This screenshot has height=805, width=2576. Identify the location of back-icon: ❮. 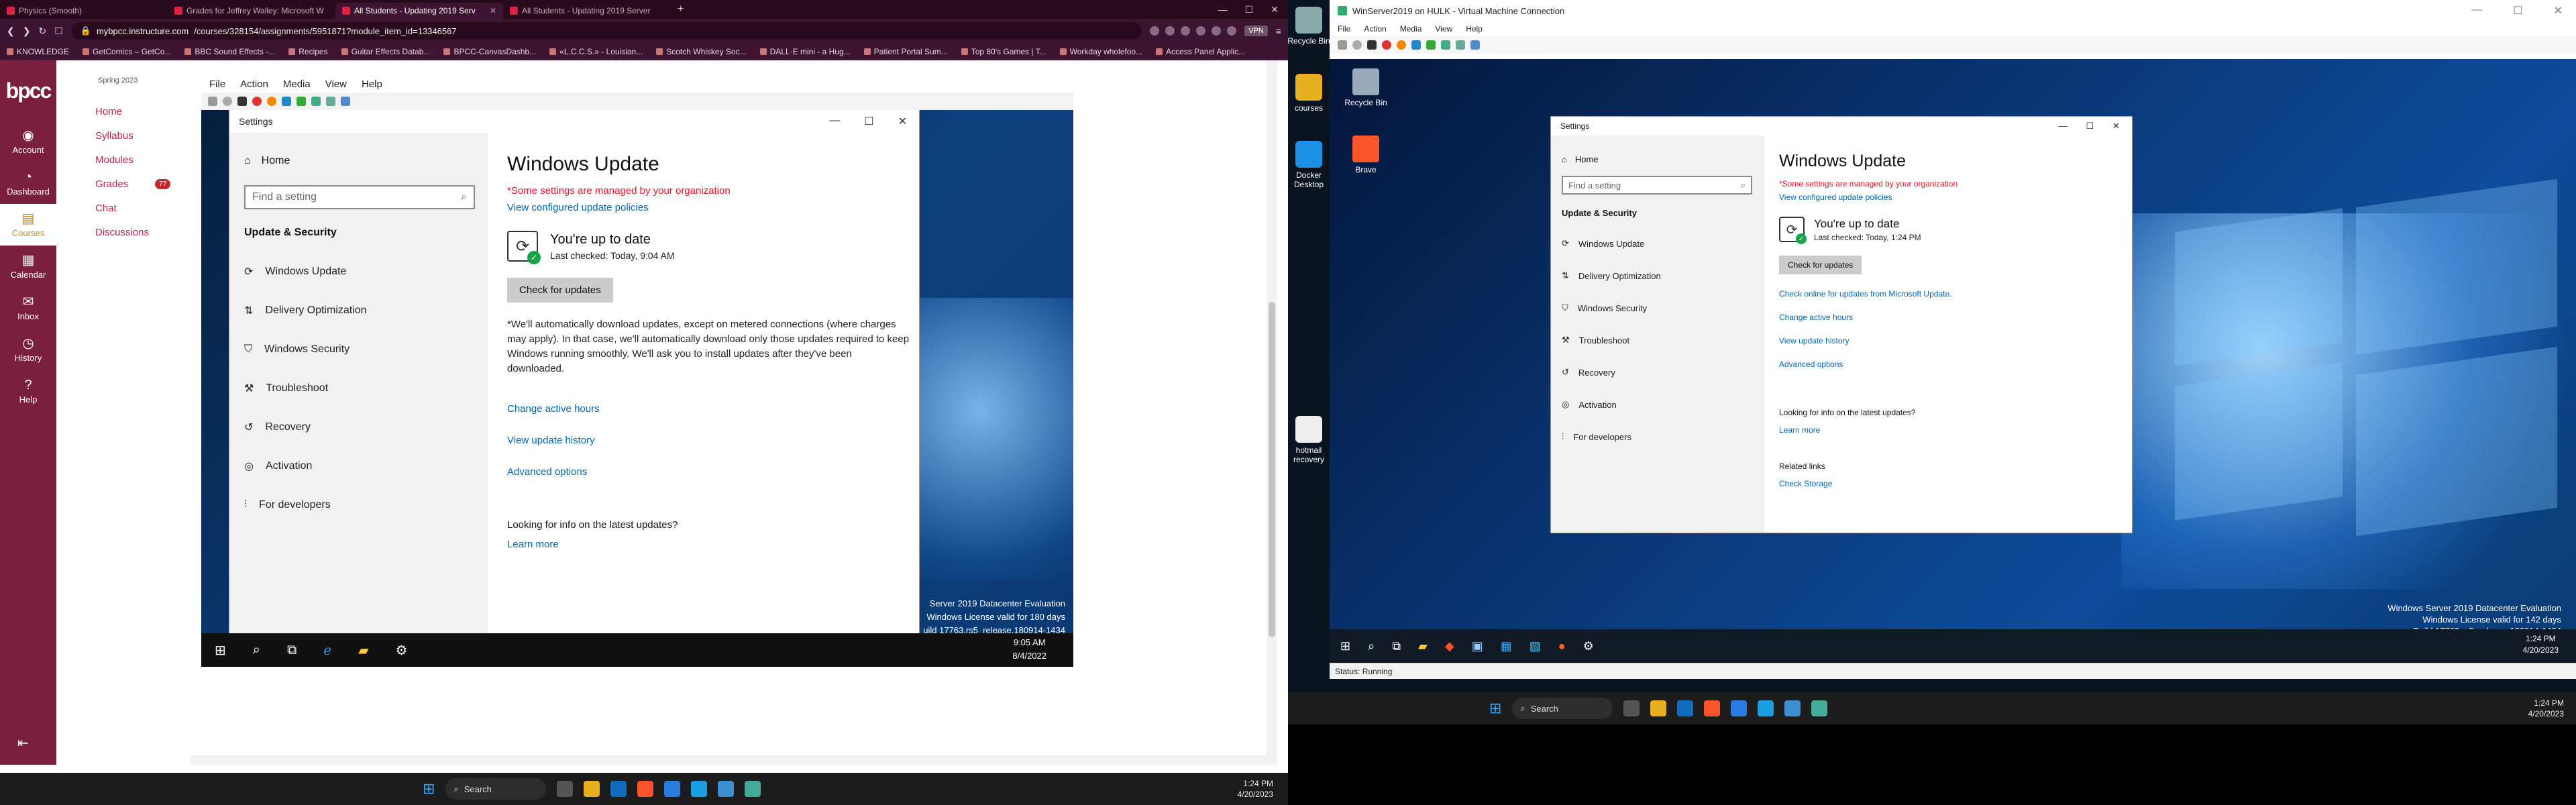
(11, 31).